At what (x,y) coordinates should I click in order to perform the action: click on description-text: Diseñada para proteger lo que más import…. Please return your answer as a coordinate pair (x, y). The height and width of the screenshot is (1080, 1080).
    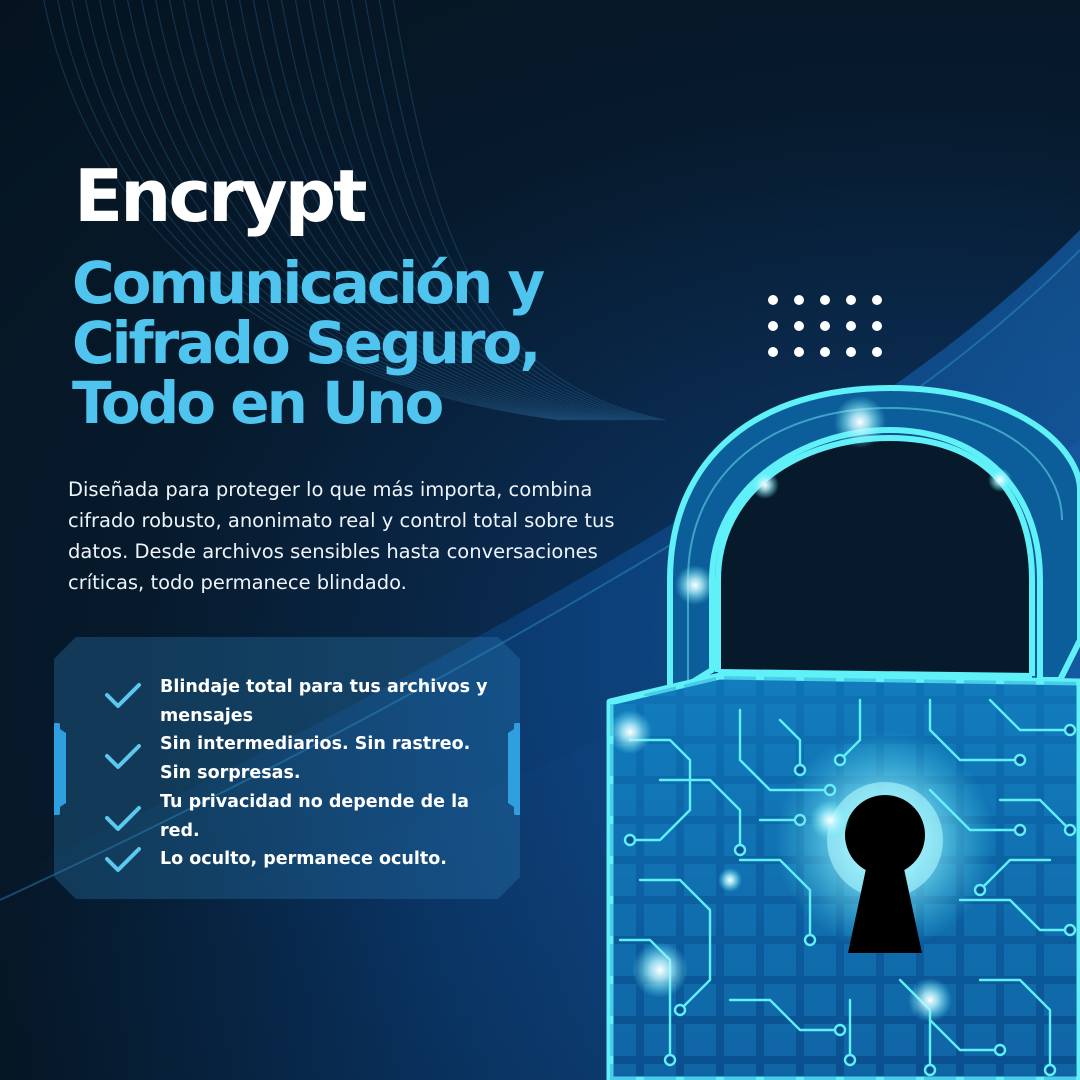
    Looking at the image, I should click on (341, 536).